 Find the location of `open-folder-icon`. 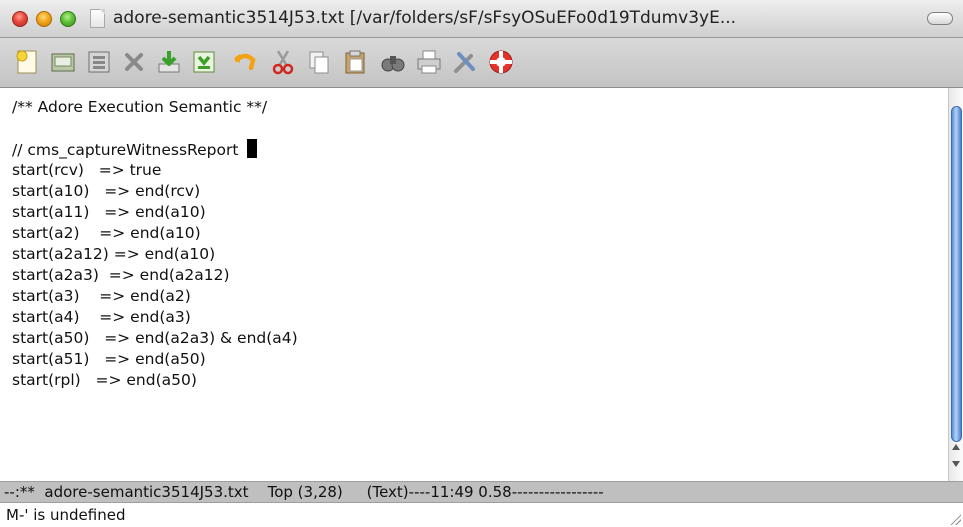

open-folder-icon is located at coordinates (63, 62).